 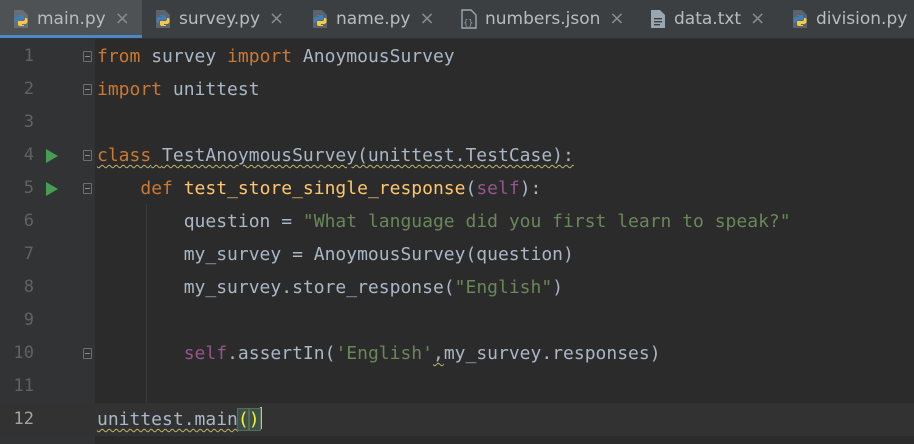 I want to click on line-number: 6, so click(x=28, y=221).